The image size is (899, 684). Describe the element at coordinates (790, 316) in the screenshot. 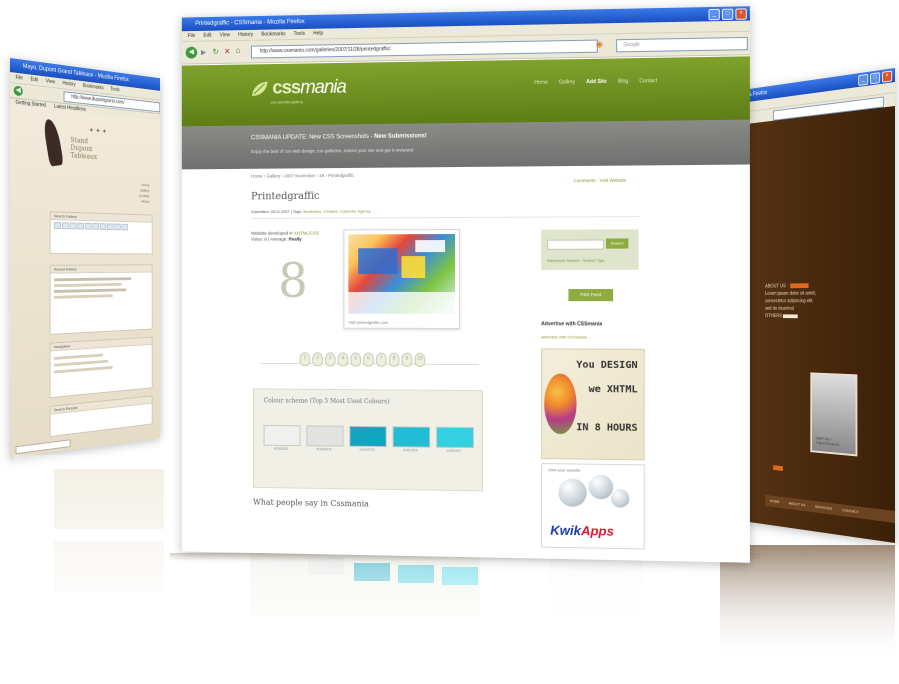

I see `more-button` at that location.